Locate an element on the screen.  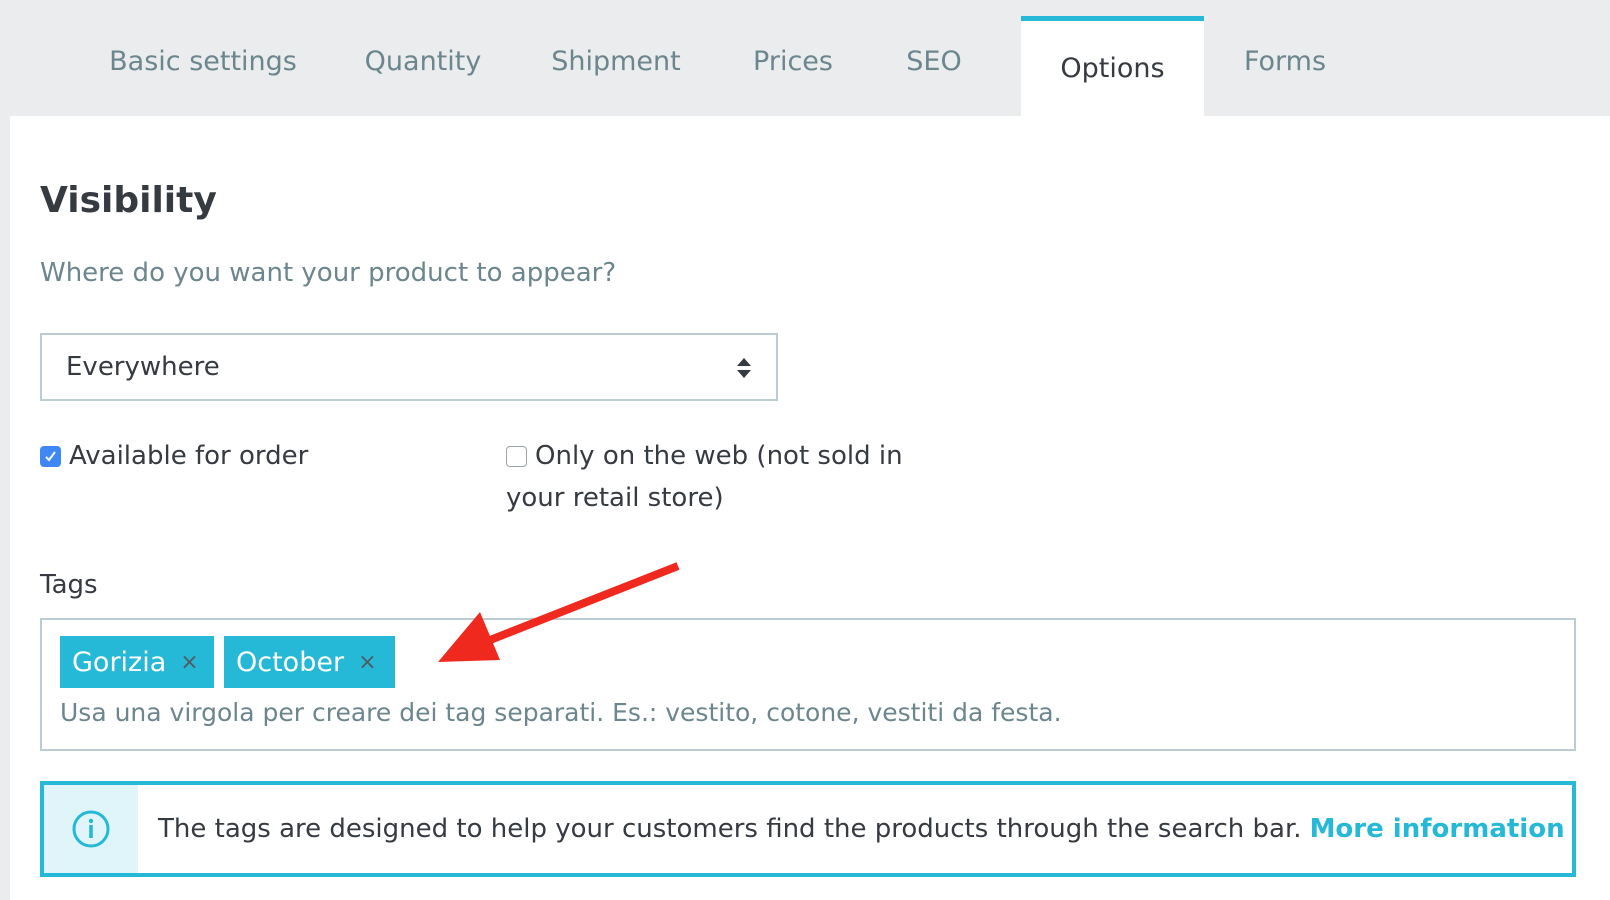
tab-shipment: Shipment is located at coordinates (616, 66).